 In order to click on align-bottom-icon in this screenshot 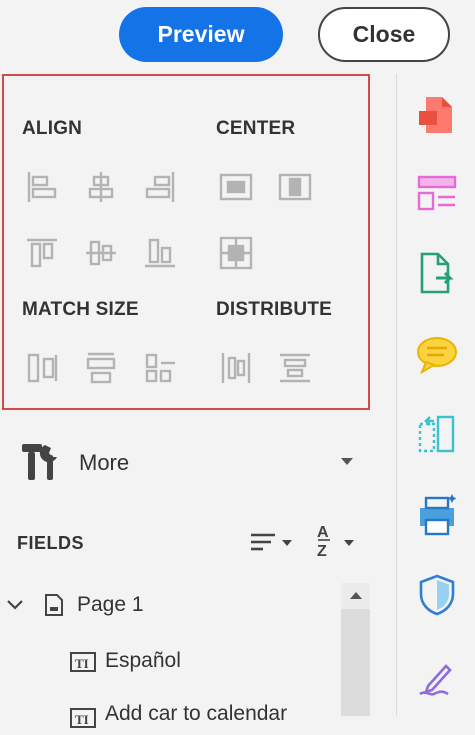, I will do `click(160, 253)`.